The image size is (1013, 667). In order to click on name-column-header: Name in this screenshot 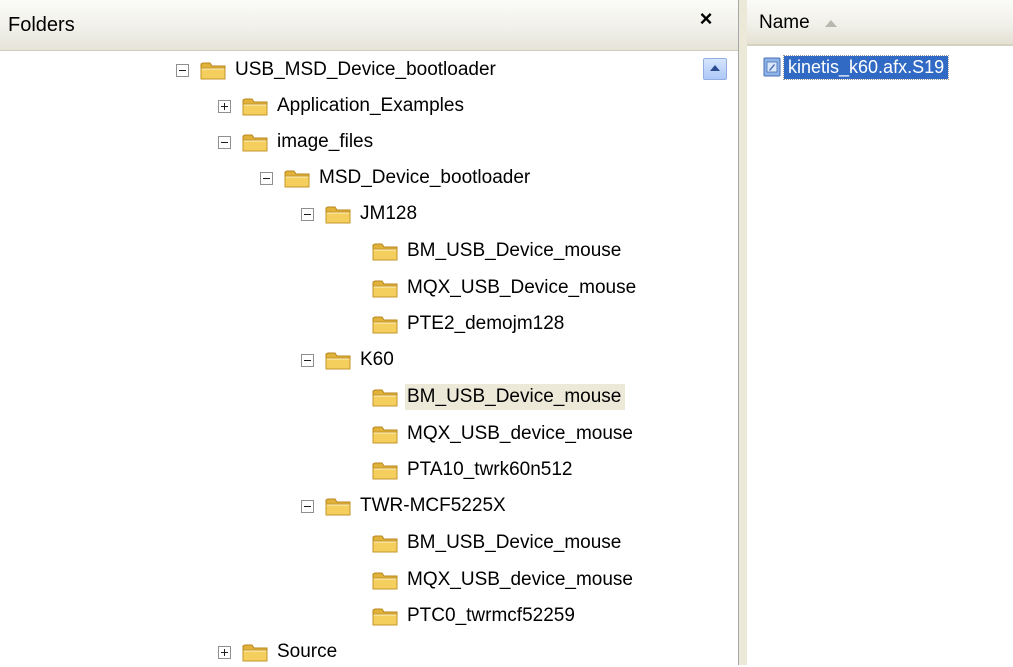, I will do `click(784, 23)`.